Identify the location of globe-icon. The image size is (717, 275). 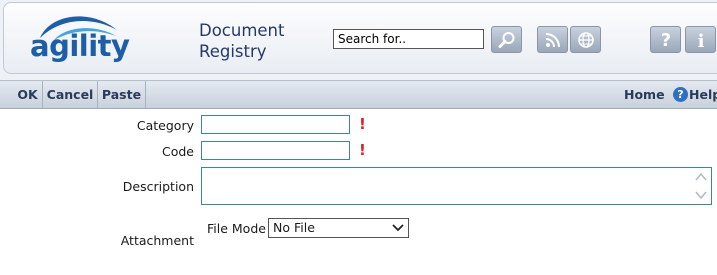
(585, 39).